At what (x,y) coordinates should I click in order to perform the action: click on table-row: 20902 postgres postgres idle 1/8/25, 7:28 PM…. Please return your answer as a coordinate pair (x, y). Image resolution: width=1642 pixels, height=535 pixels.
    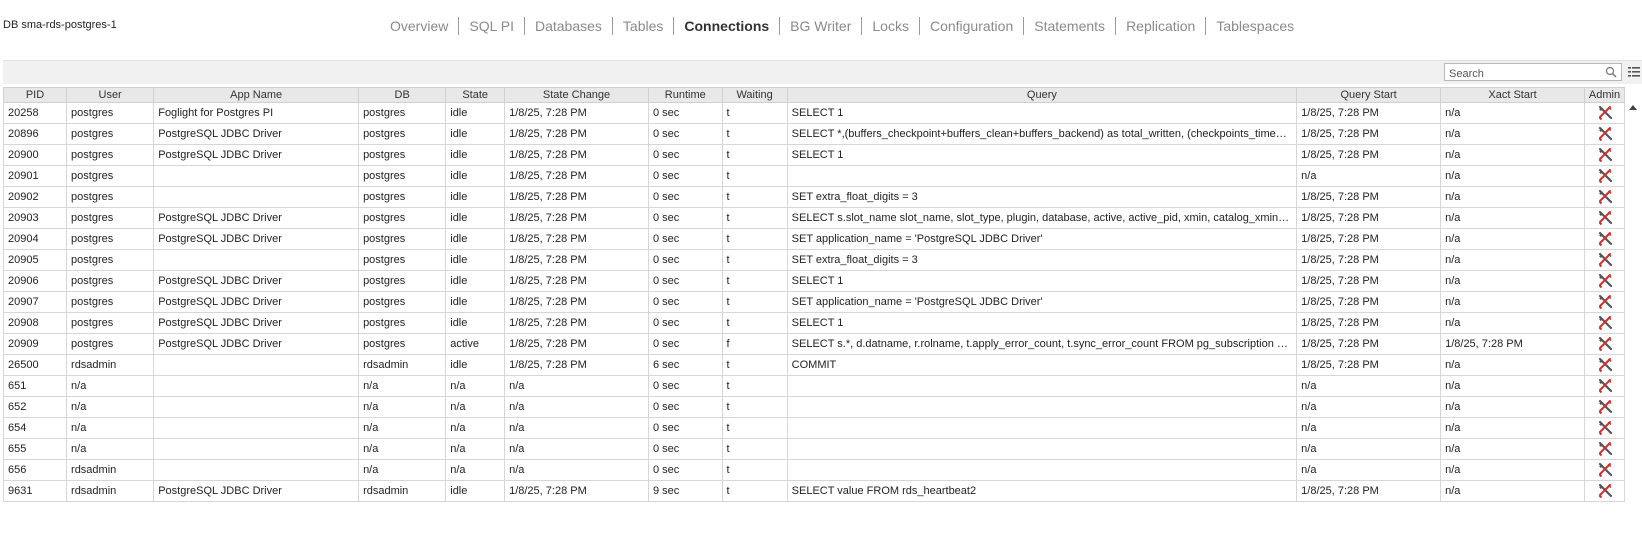
    Looking at the image, I should click on (814, 197).